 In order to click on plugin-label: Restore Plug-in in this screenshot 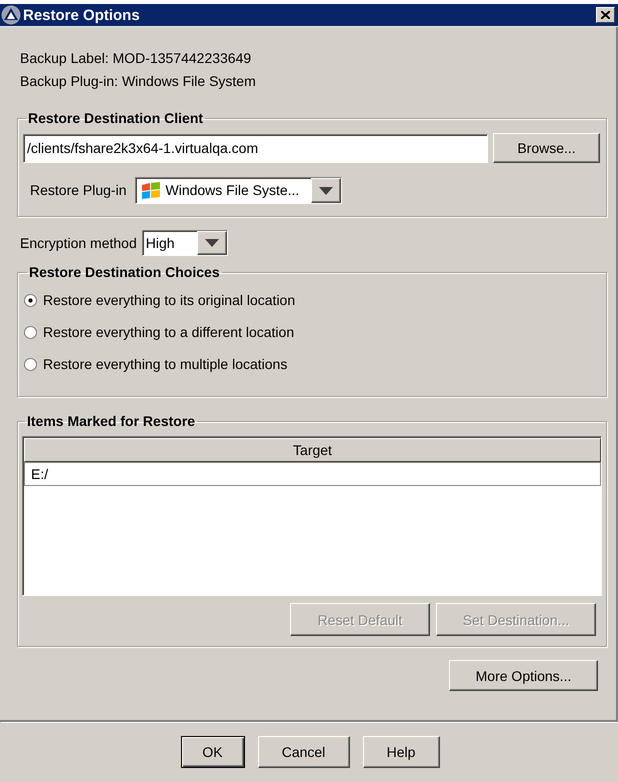, I will do `click(78, 190)`.